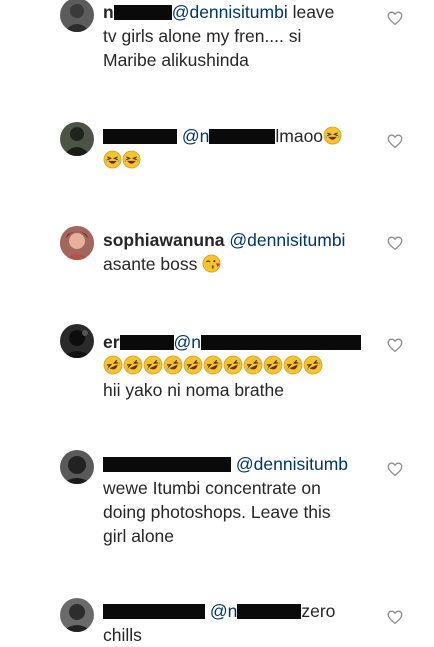 This screenshot has width=434, height=647. Describe the element at coordinates (108, 12) in the screenshot. I see `username: n` at that location.